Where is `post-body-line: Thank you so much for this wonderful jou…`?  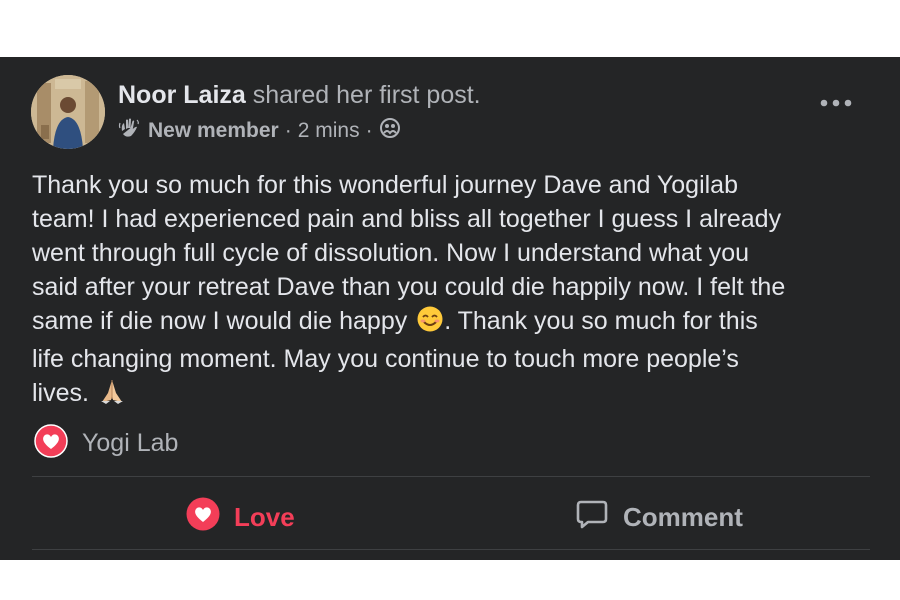 post-body-line: Thank you so much for this wonderful jou… is located at coordinates (385, 185).